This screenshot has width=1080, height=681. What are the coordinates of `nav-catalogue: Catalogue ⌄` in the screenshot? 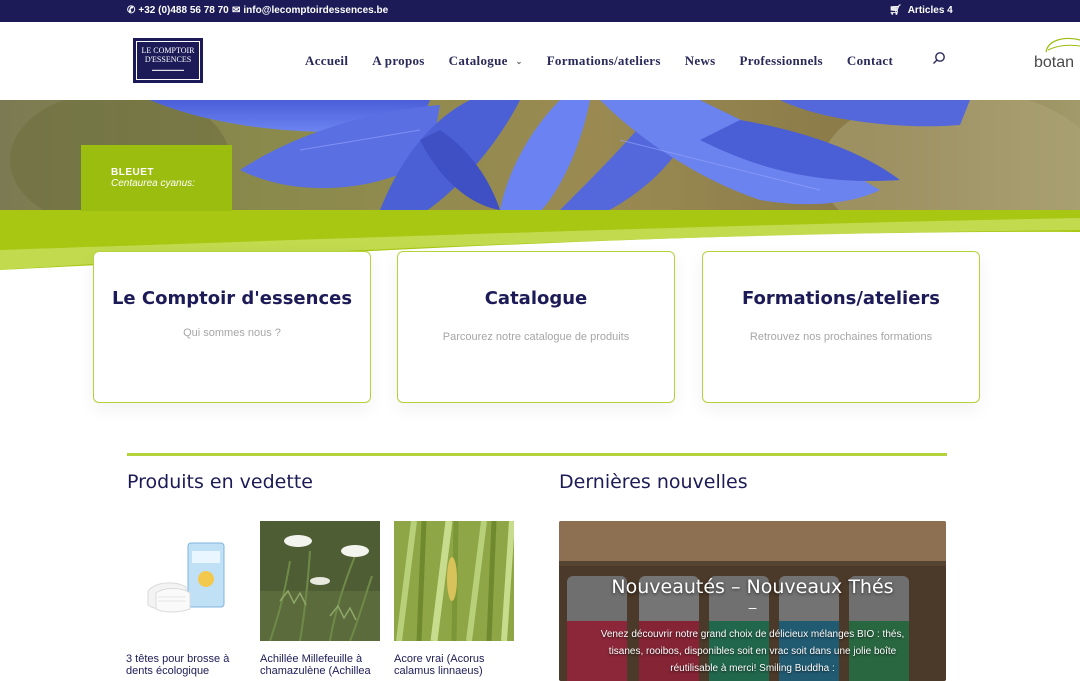 It's located at (486, 61).